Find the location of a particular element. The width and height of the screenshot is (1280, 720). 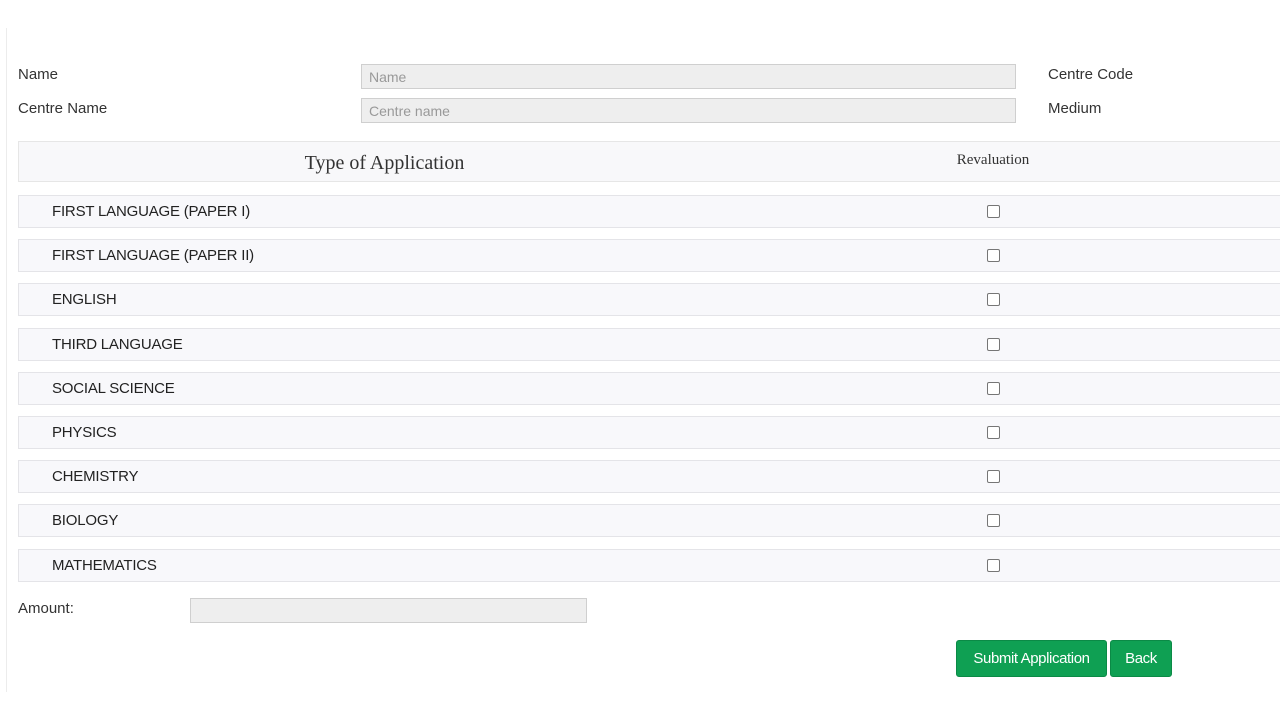

subject-name: SOCIAL SCIENCE is located at coordinates (113, 388).